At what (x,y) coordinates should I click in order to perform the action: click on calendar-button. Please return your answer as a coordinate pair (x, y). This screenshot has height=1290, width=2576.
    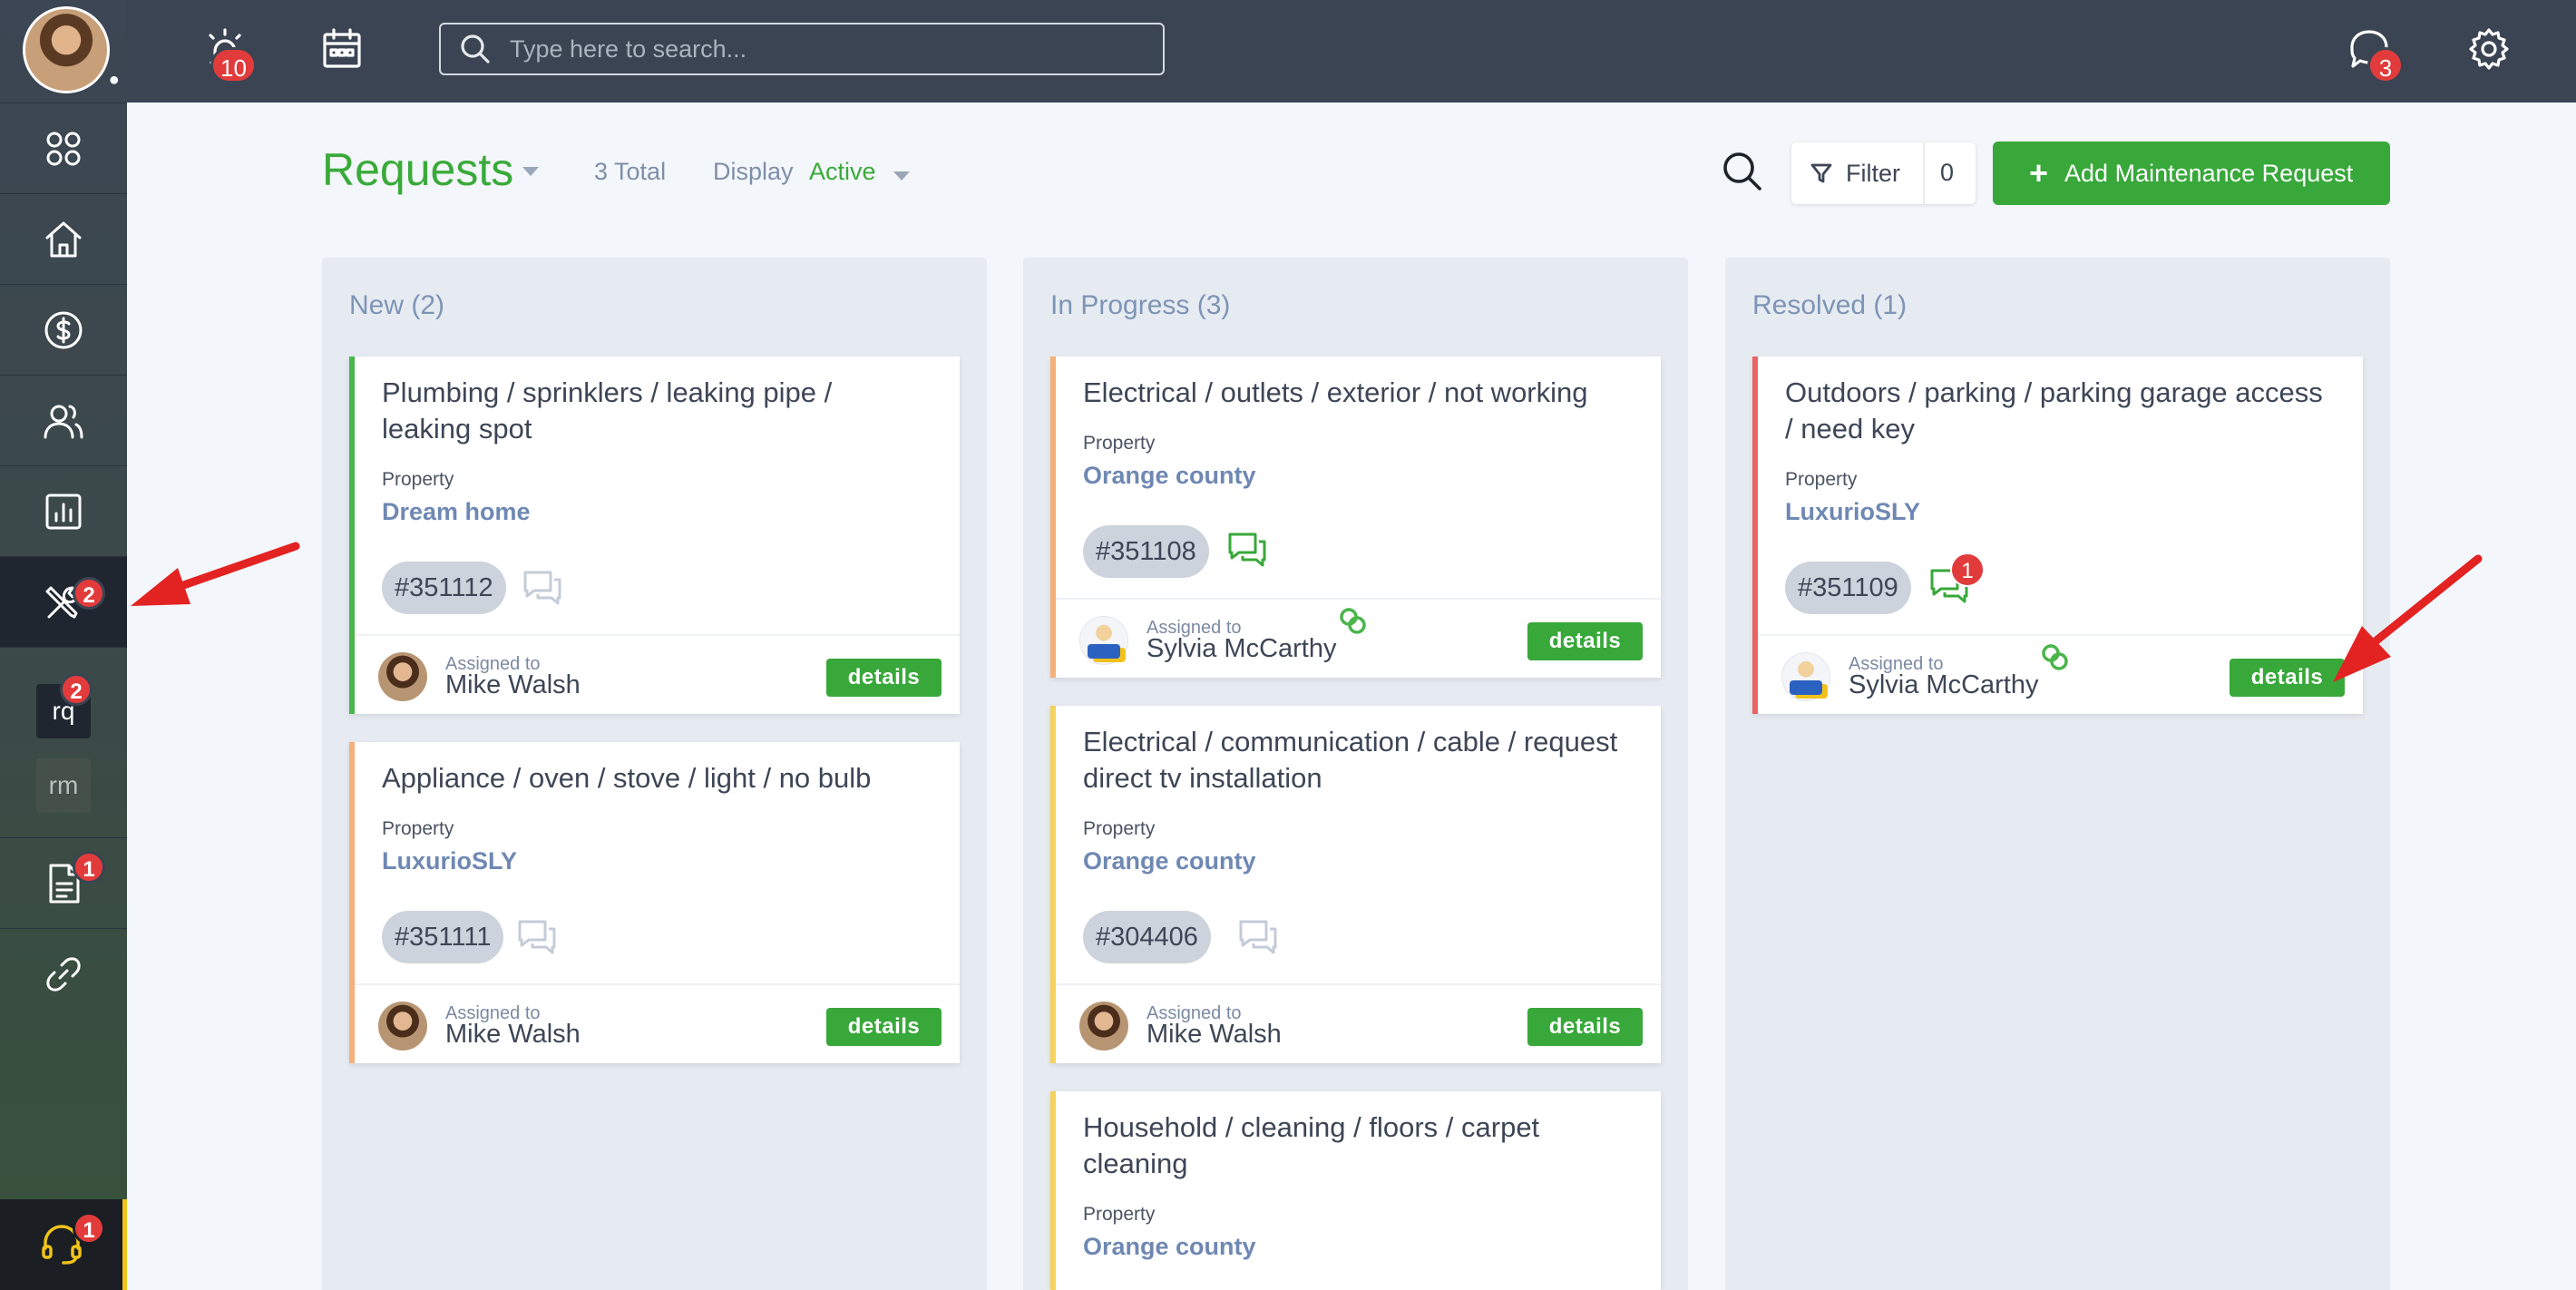
    Looking at the image, I should click on (342, 49).